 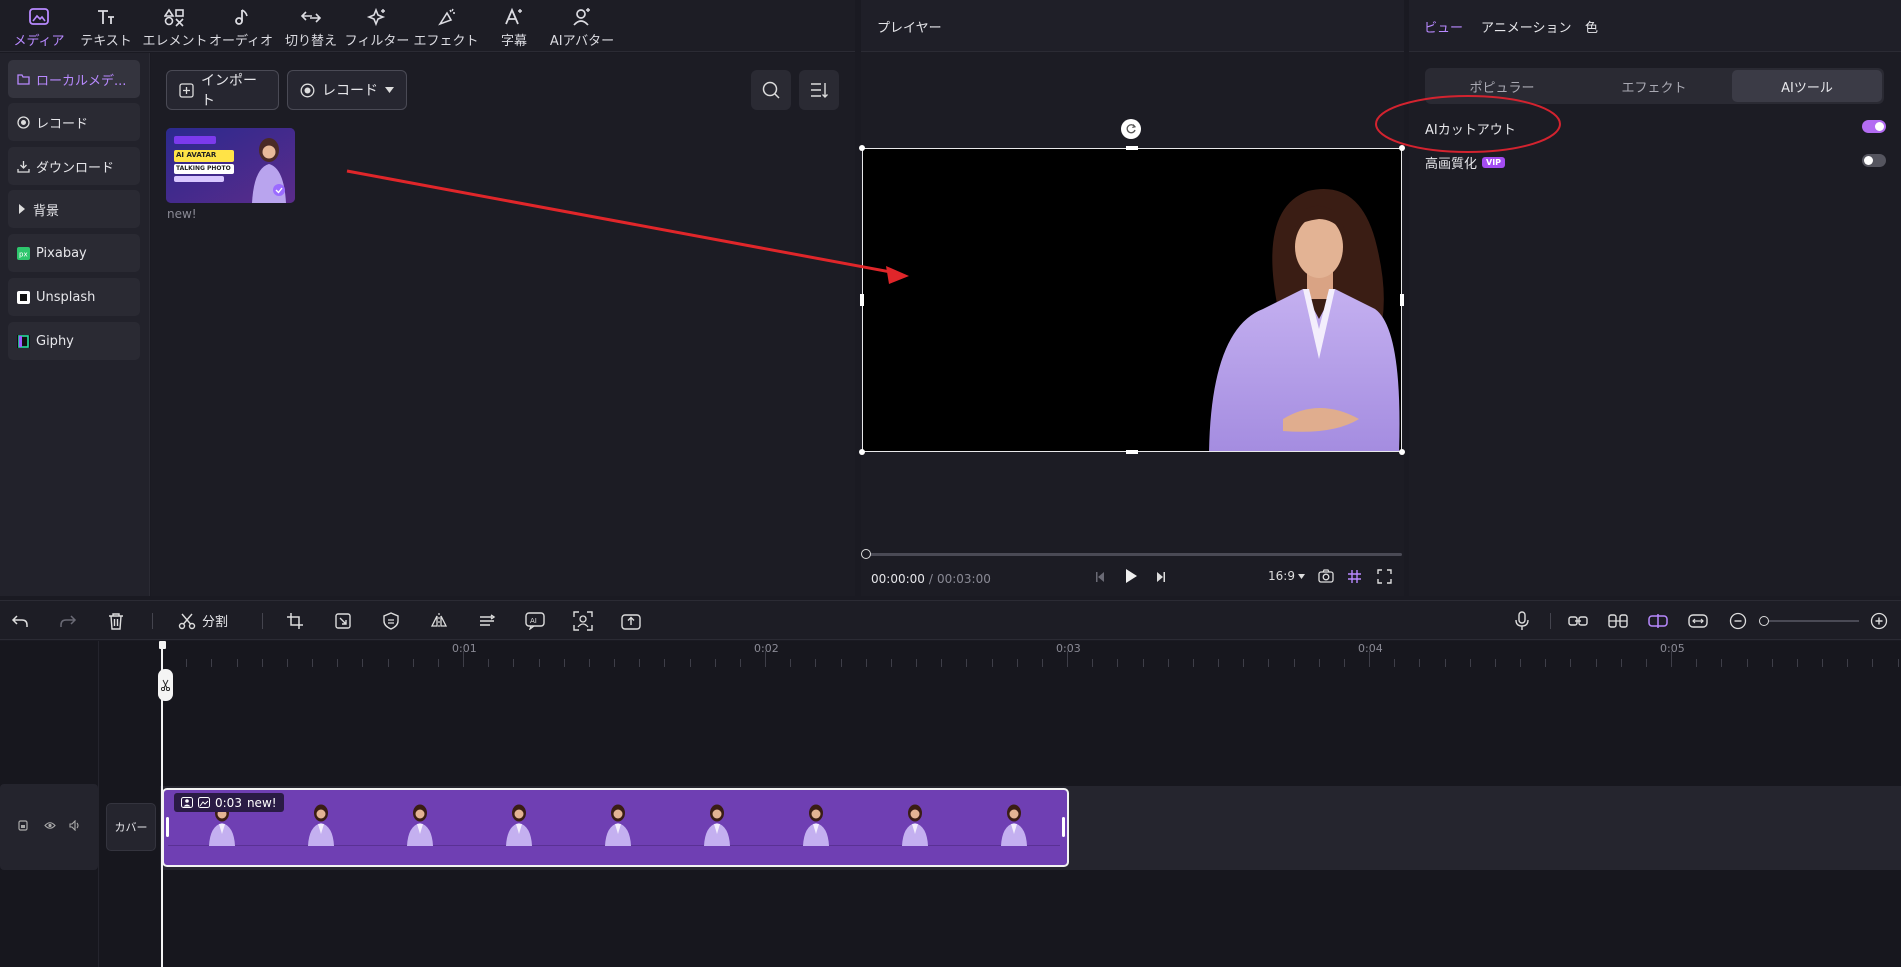 I want to click on toolbar-elements-label: エレメント, so click(x=175, y=41).